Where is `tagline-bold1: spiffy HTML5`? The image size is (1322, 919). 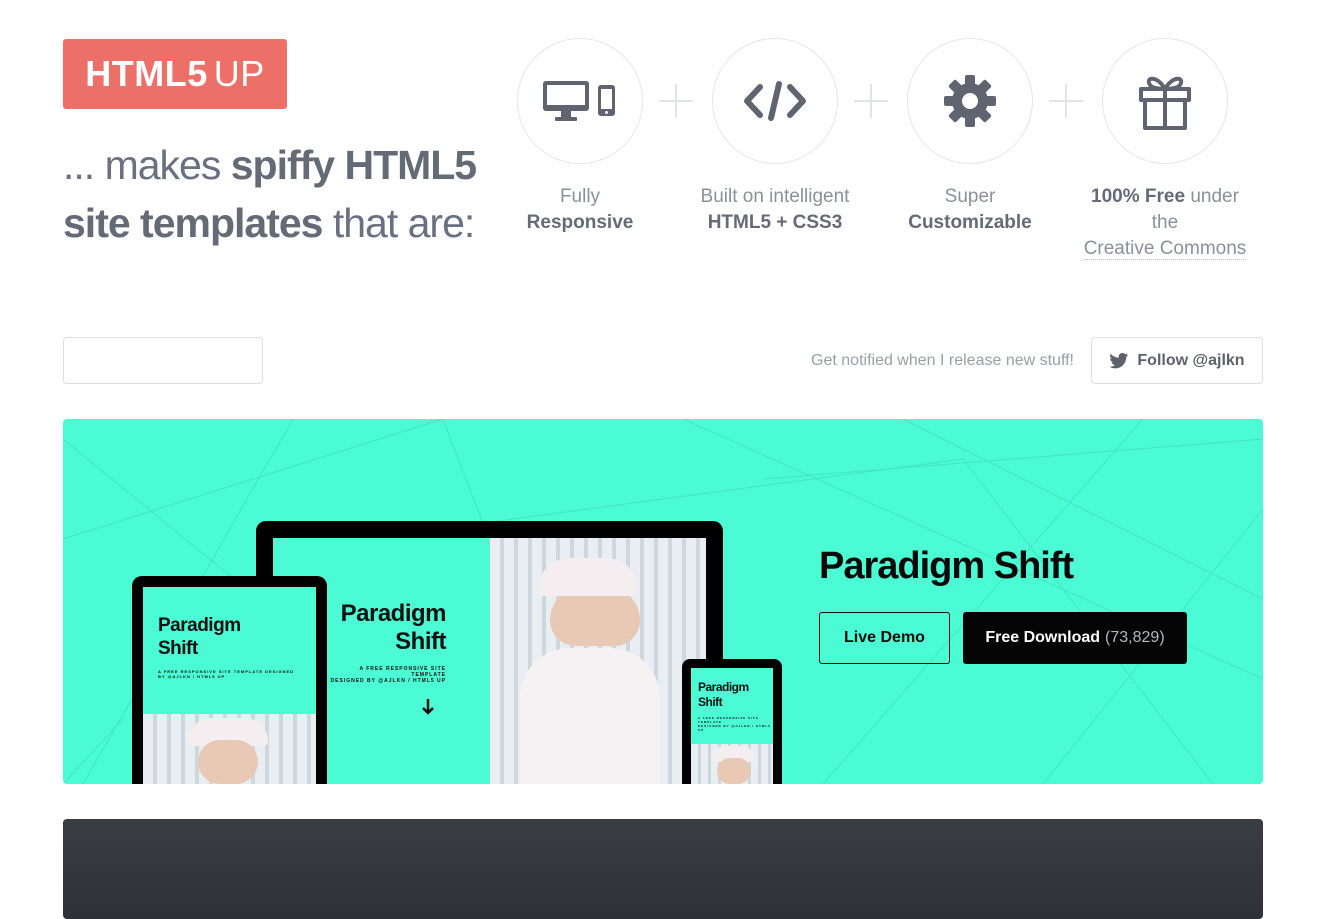
tagline-bold1: spiffy HTML5 is located at coordinates (353, 165).